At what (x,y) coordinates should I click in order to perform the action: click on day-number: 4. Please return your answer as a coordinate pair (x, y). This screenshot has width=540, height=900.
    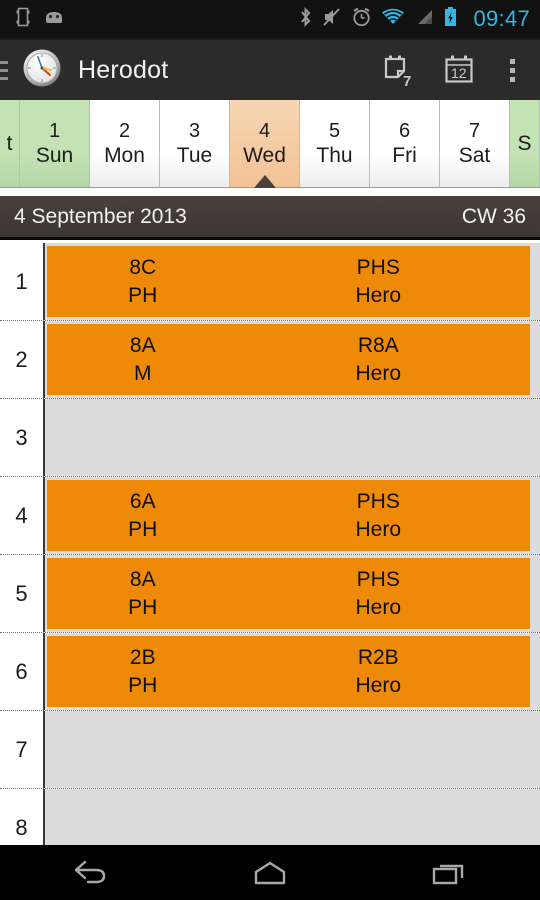
    Looking at the image, I should click on (264, 130).